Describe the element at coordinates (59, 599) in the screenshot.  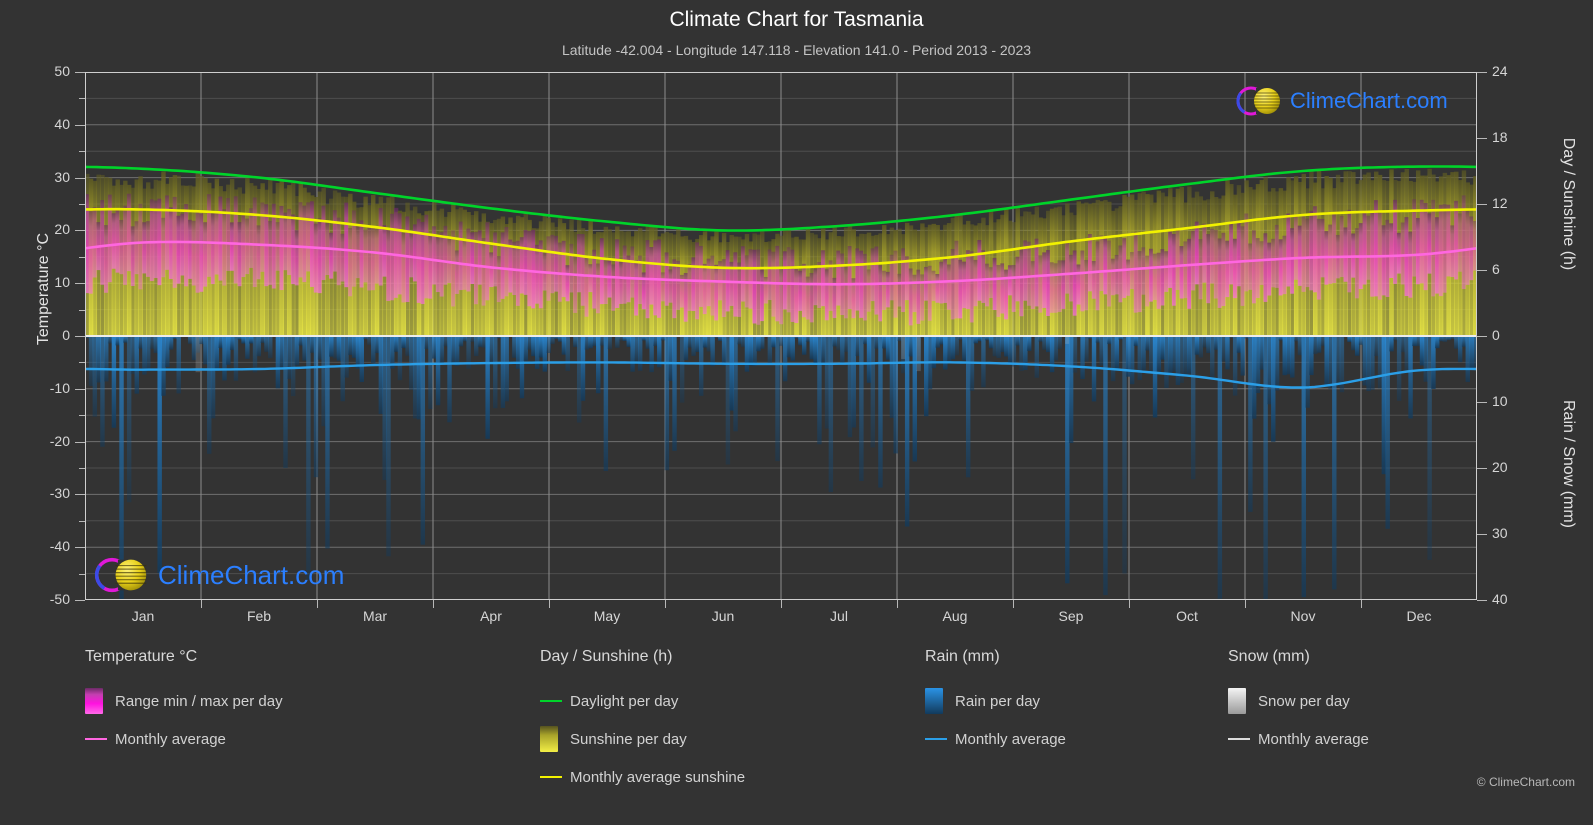
I see `left-axis-tick--50: -50` at that location.